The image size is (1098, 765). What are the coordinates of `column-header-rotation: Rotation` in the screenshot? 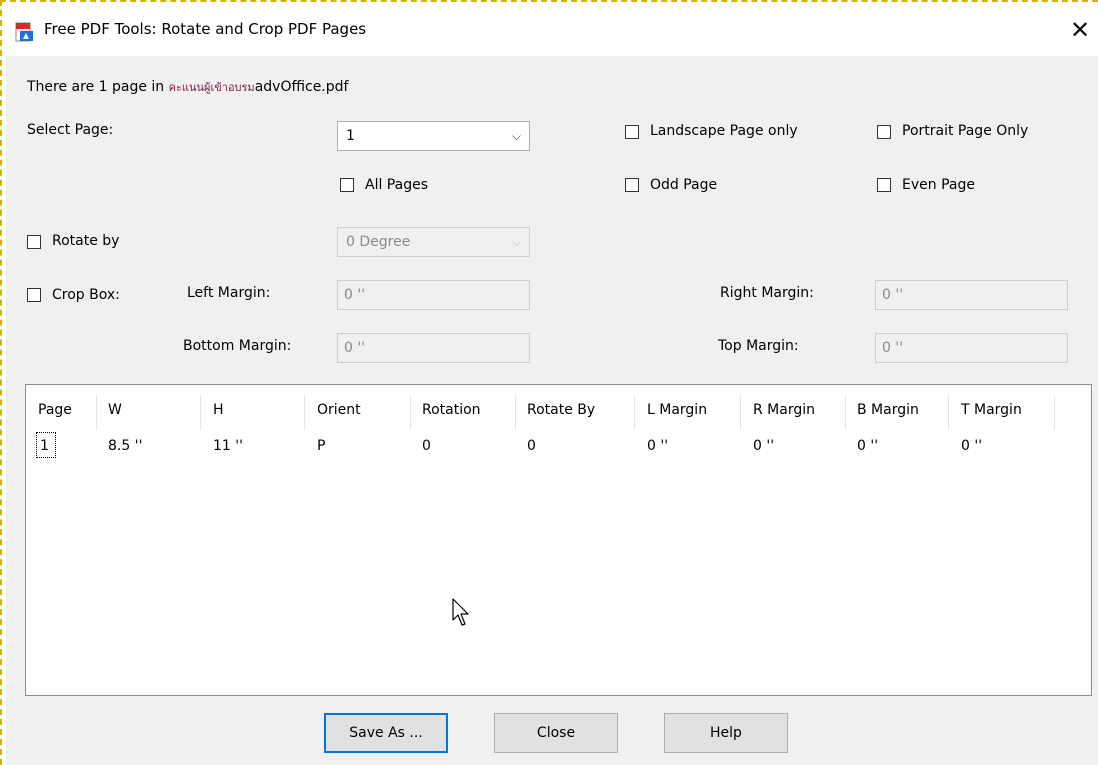 It's located at (451, 410).